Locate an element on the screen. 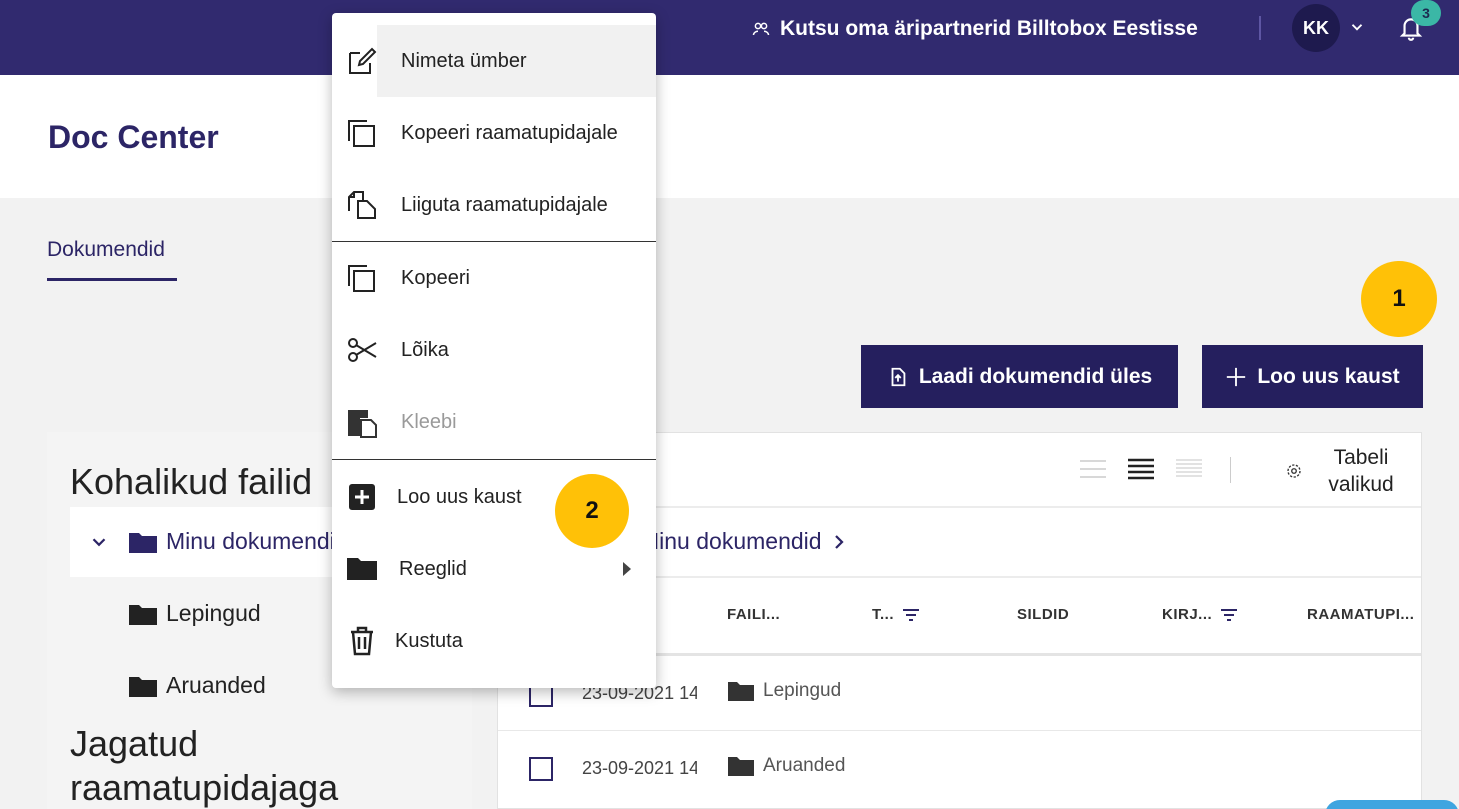 Image resolution: width=1459 pixels, height=809 pixels. menu-item-label: Kleebi is located at coordinates (429, 421).